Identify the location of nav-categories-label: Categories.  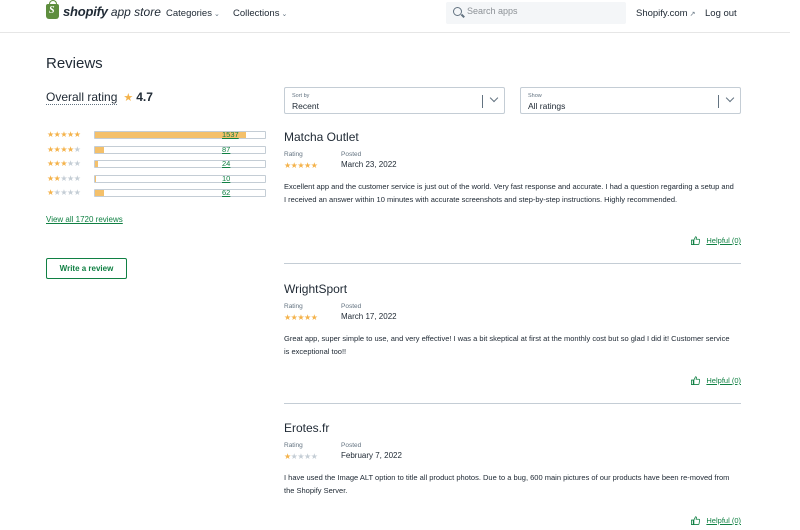
(189, 13).